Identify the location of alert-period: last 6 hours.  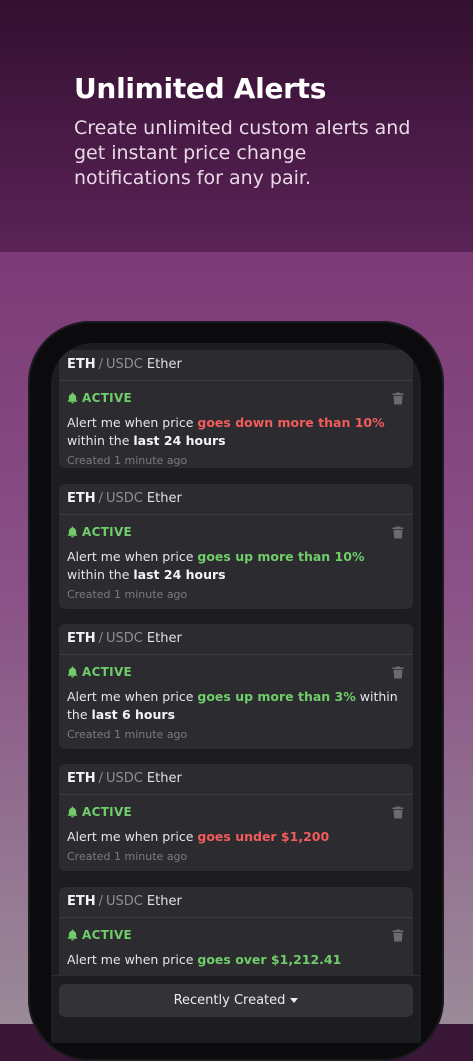
(133, 714).